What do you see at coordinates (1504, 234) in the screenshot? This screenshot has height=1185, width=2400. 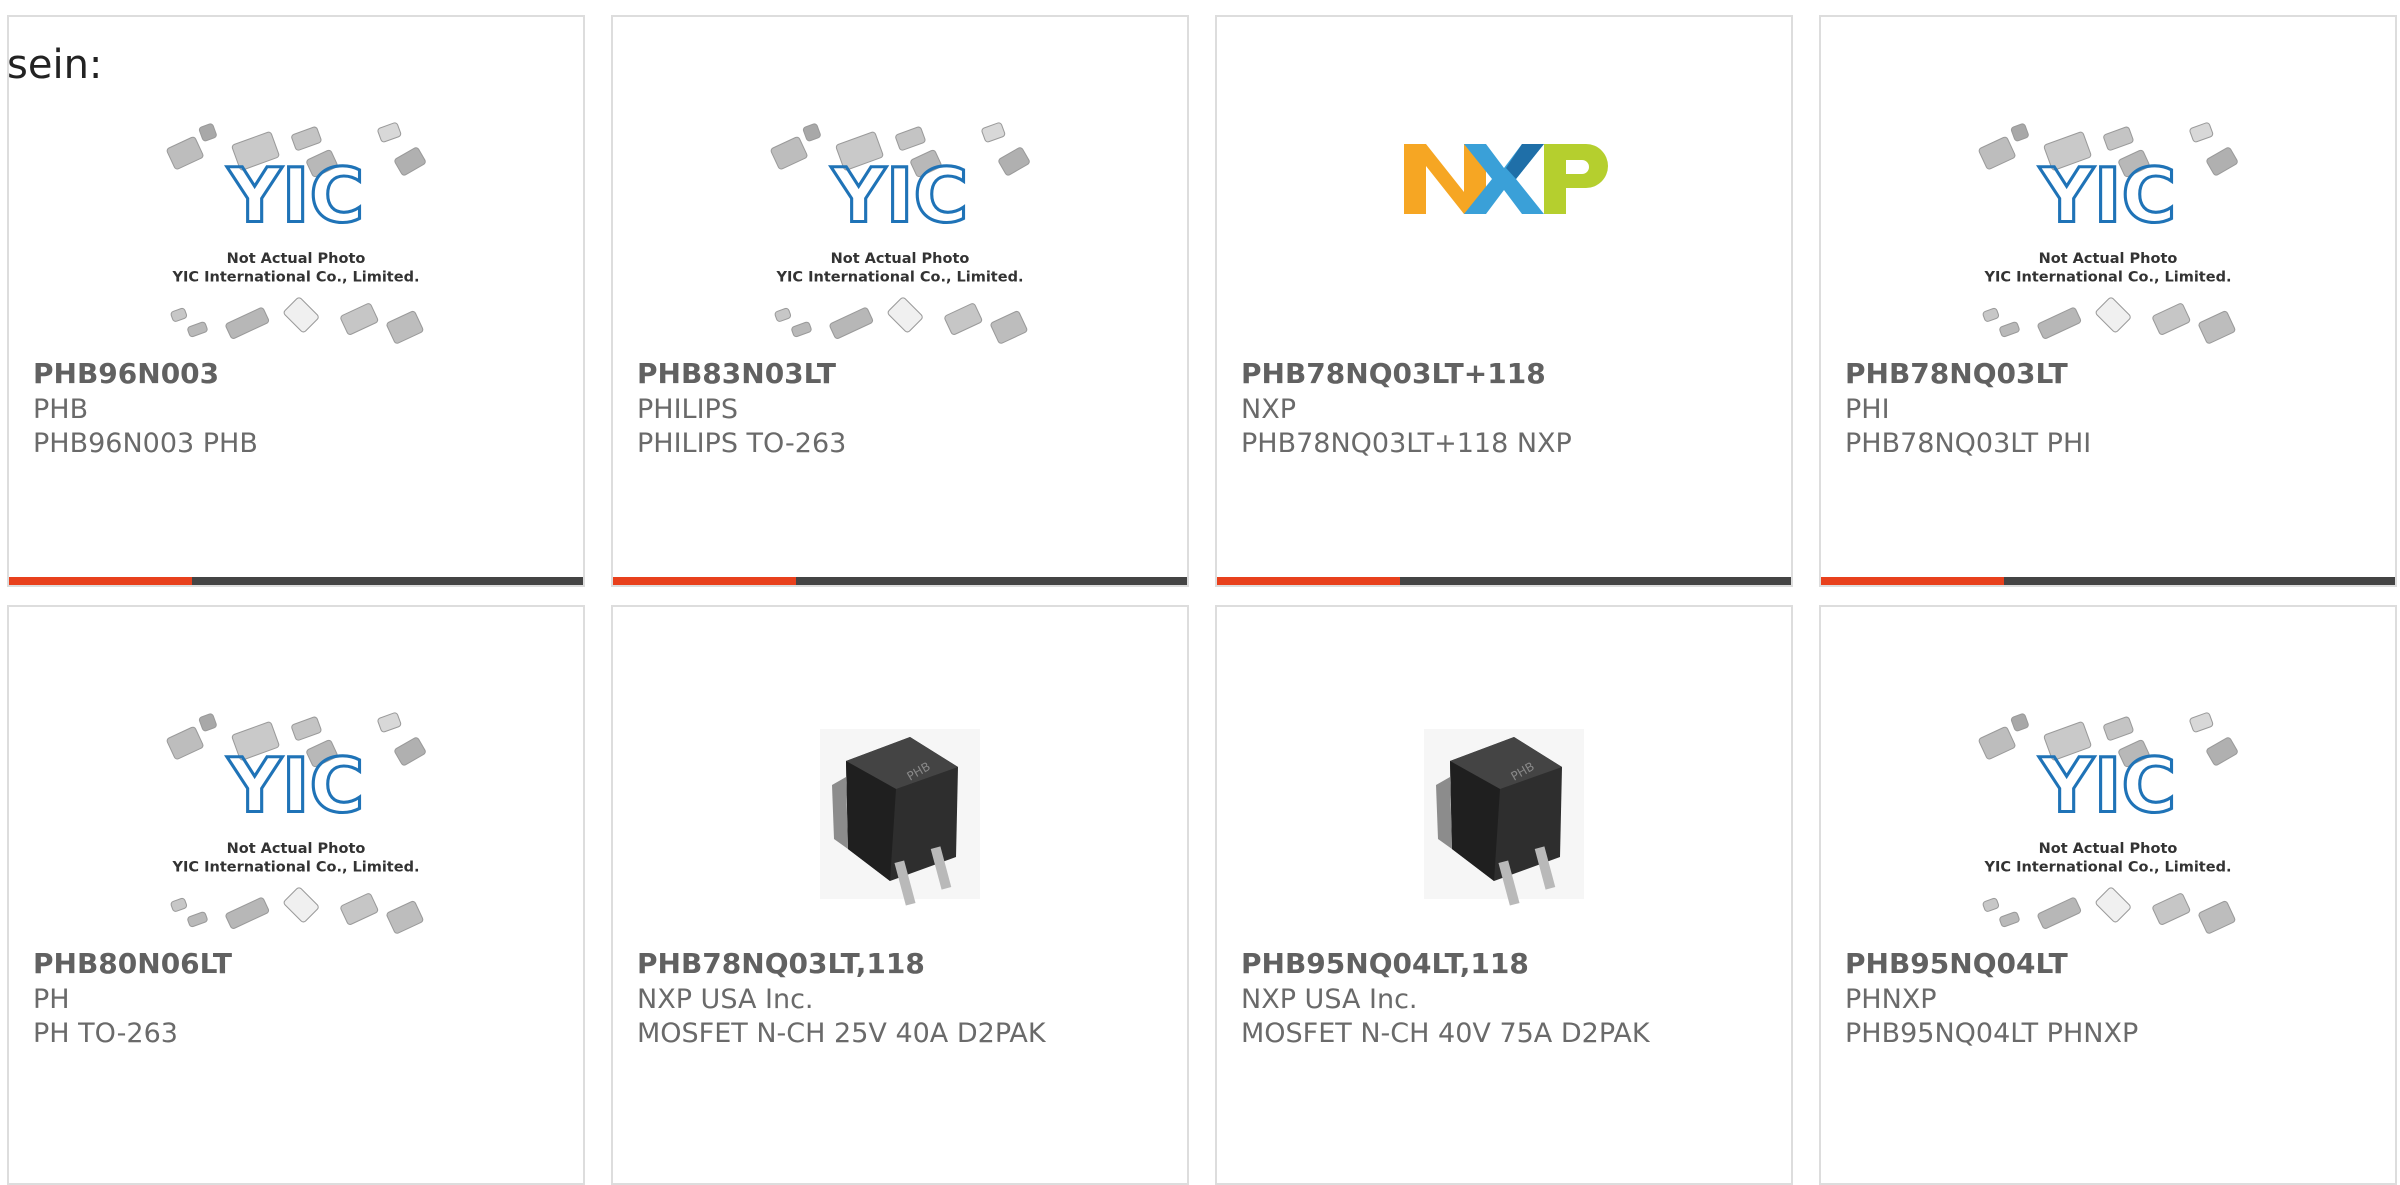 I see `nxp-logo-image` at bounding box center [1504, 234].